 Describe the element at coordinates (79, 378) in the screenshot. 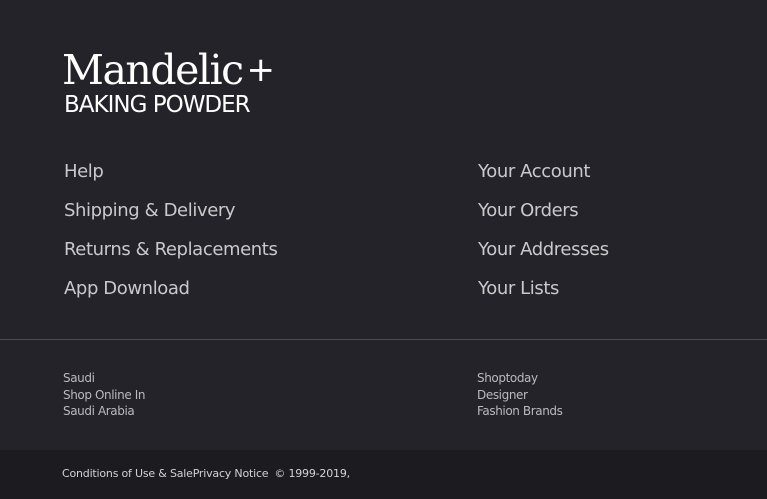

I see `region-info-line: Saudi` at that location.